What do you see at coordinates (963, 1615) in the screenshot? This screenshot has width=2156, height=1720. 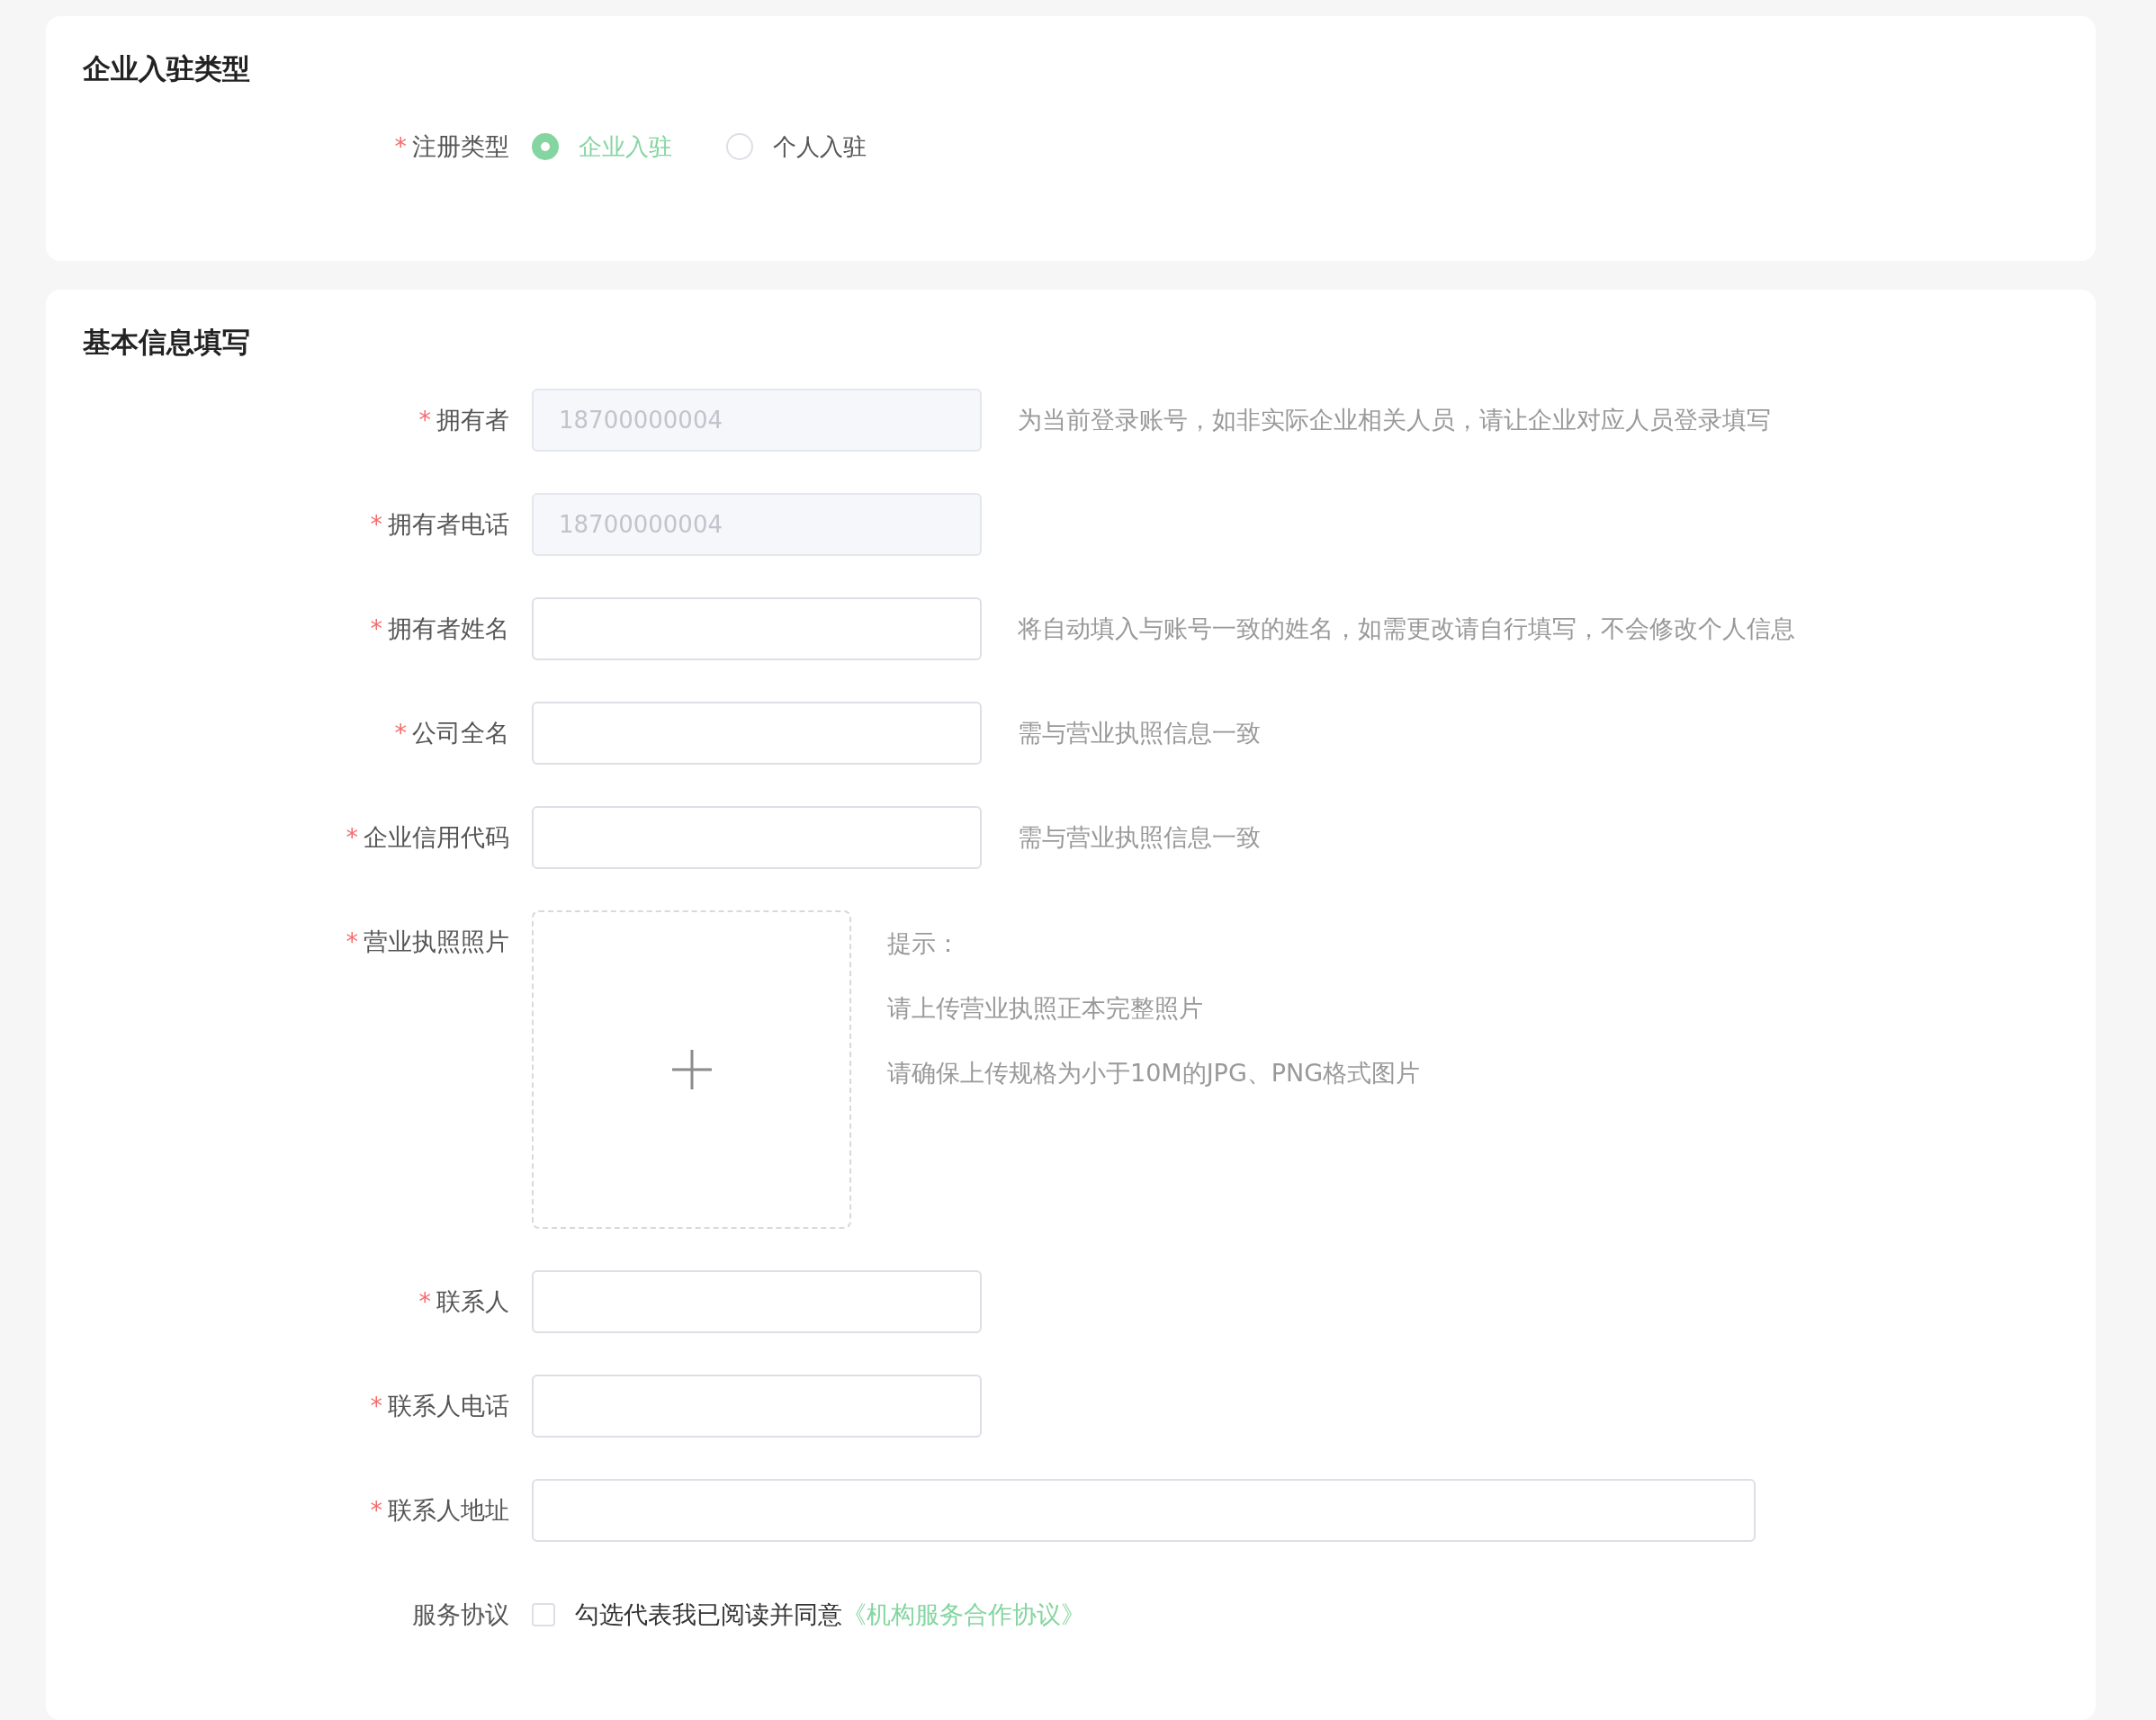 I see `agreement-link: 《机构服务合作协议》` at bounding box center [963, 1615].